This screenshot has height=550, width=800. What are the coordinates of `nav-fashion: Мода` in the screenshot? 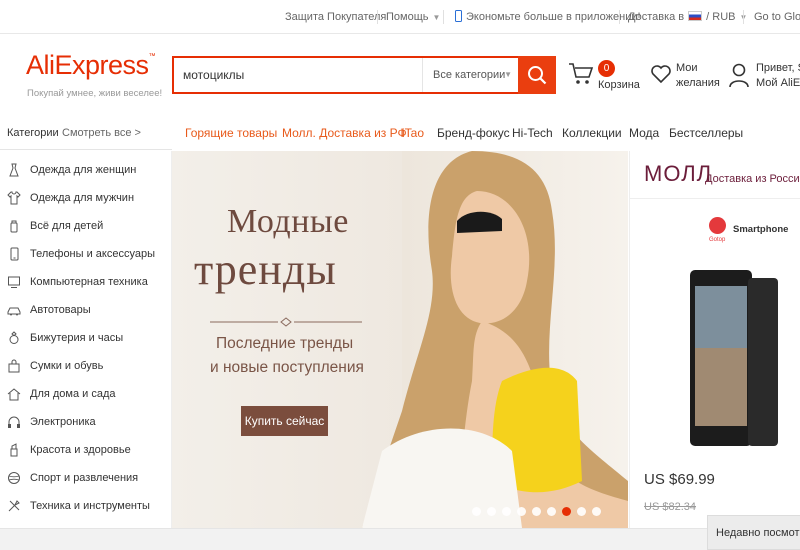 It's located at (644, 133).